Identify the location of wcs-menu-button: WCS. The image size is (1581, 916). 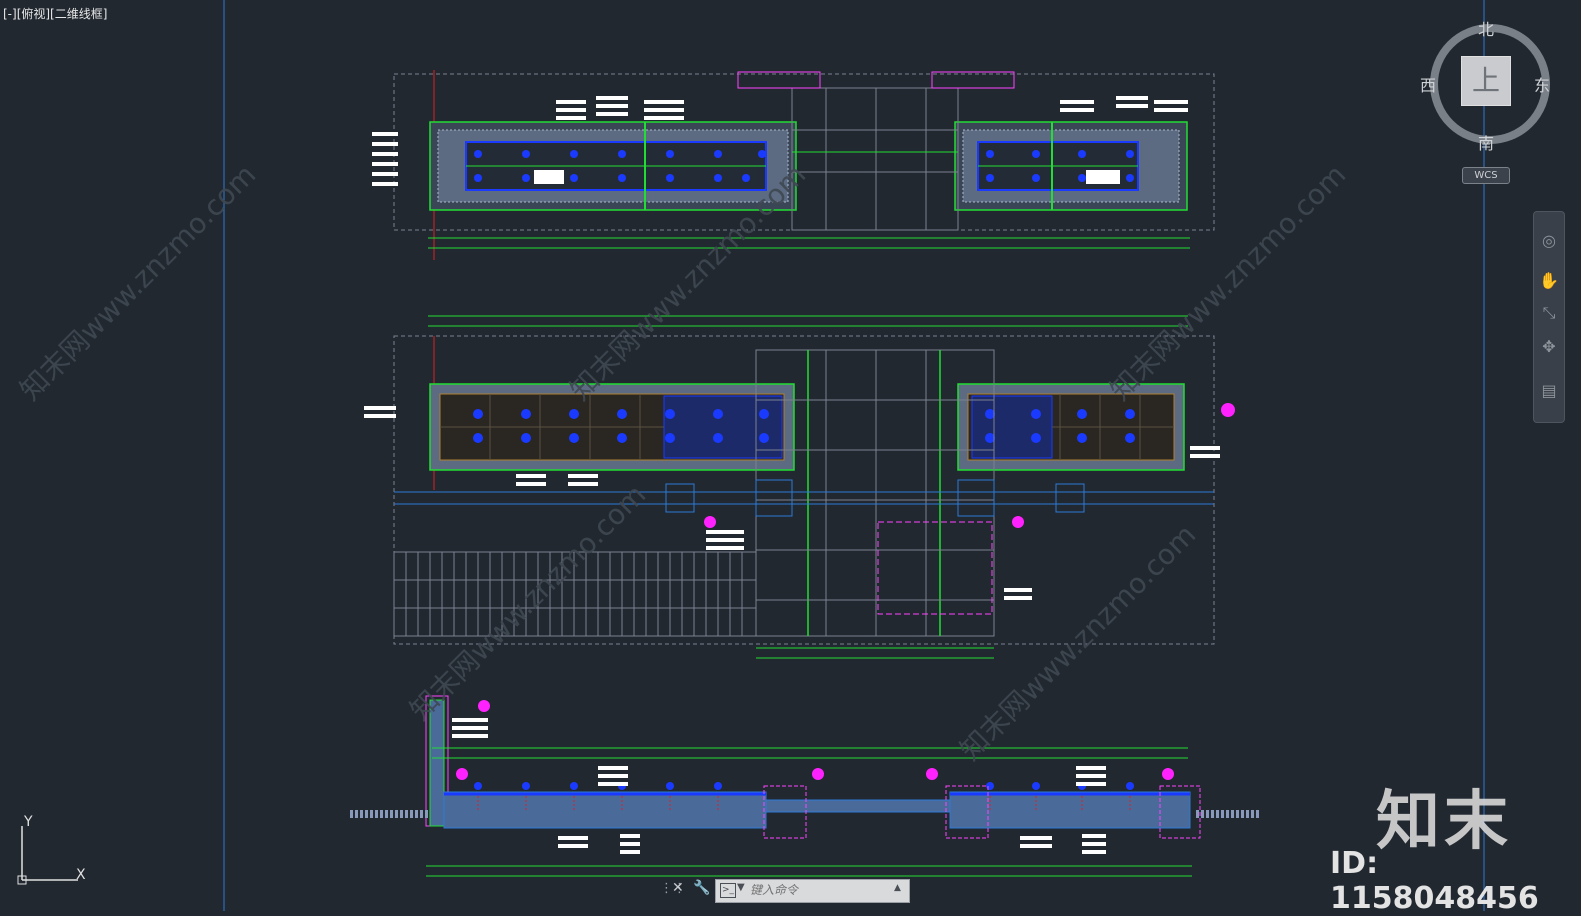
(1486, 175).